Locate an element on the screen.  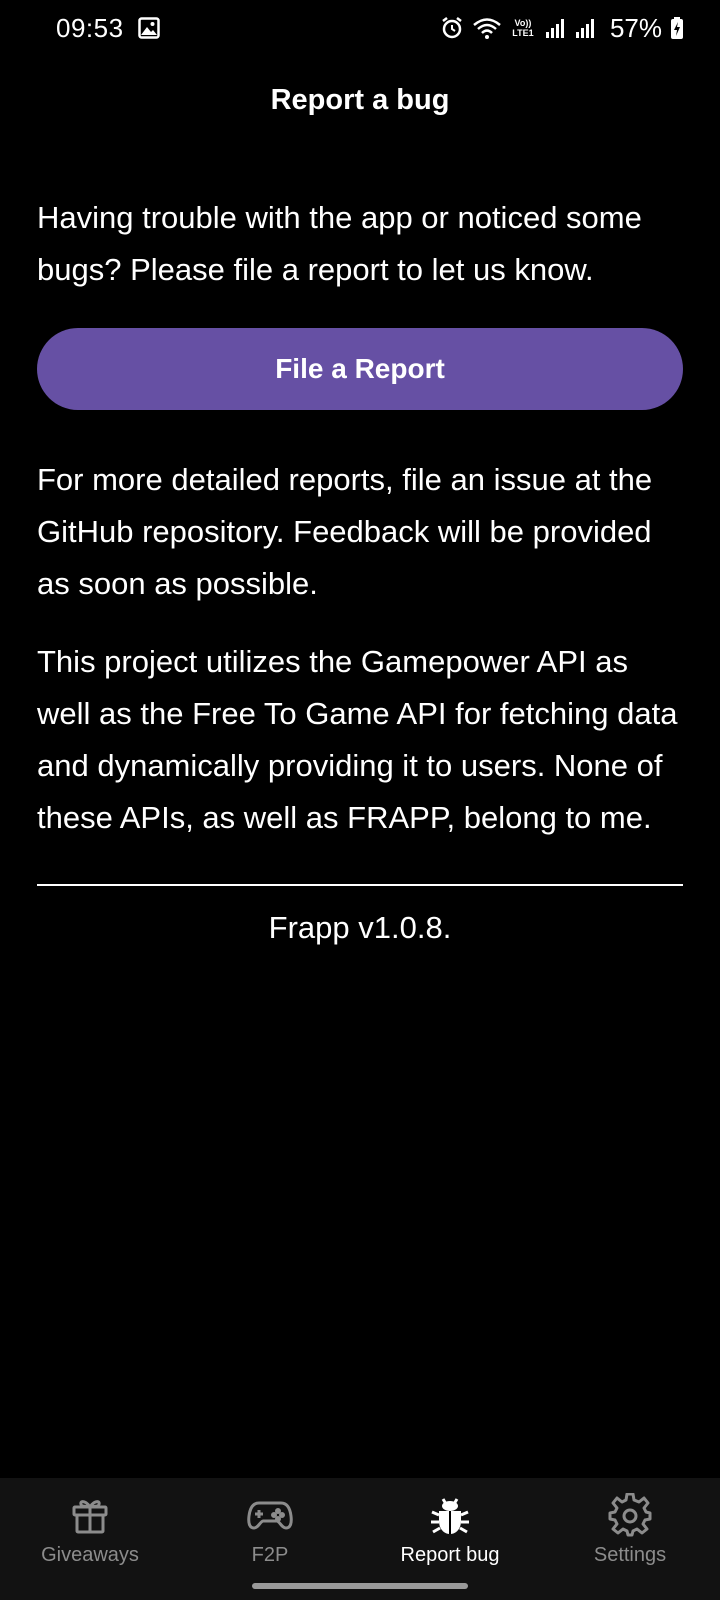
status-right: Vo)) LTE1 57% is located at coordinates (562, 28).